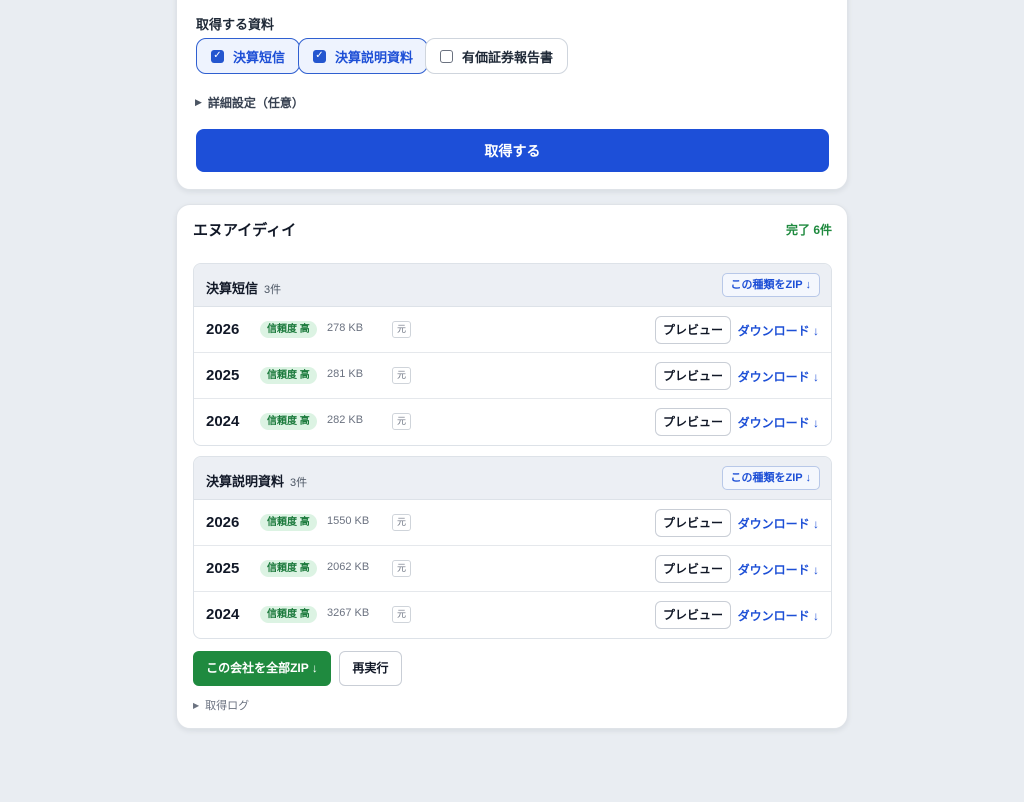 Image resolution: width=1024 pixels, height=802 pixels. I want to click on fetch-log-label: 取得ログ, so click(227, 706).